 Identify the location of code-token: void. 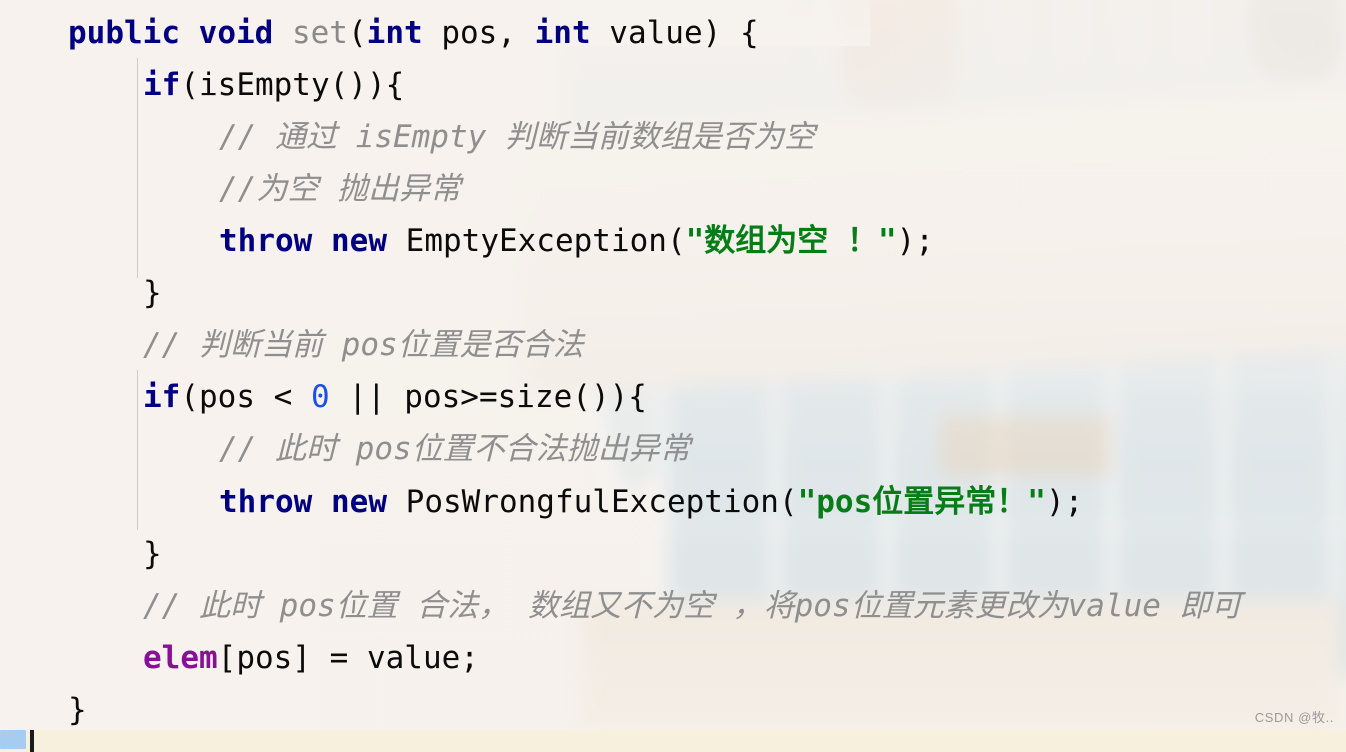
(236, 33).